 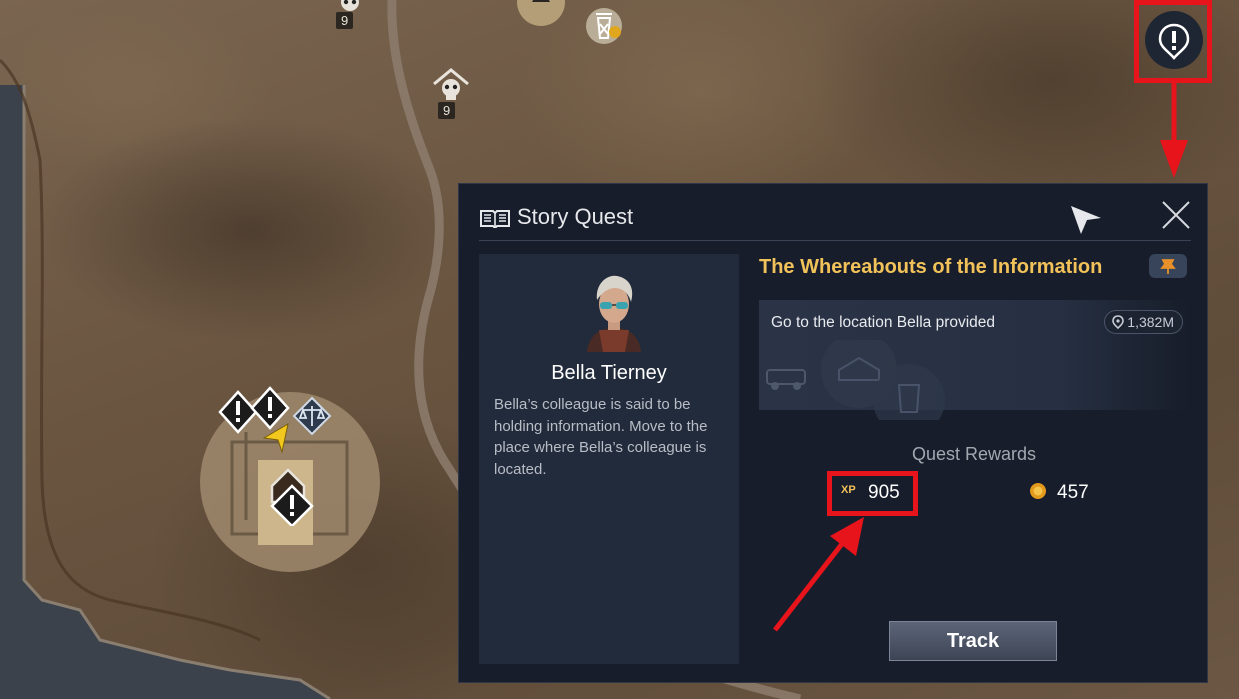 What do you see at coordinates (1173, 41) in the screenshot?
I see `annotation-box-alert` at bounding box center [1173, 41].